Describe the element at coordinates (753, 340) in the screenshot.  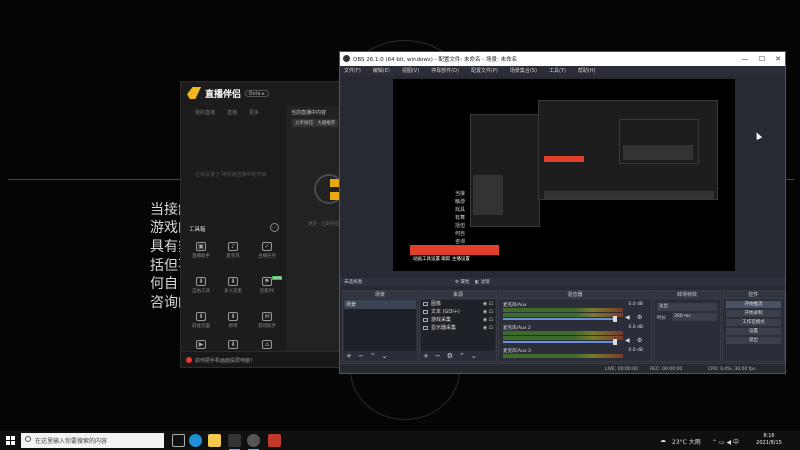
I see `exit-button: 退出` at that location.